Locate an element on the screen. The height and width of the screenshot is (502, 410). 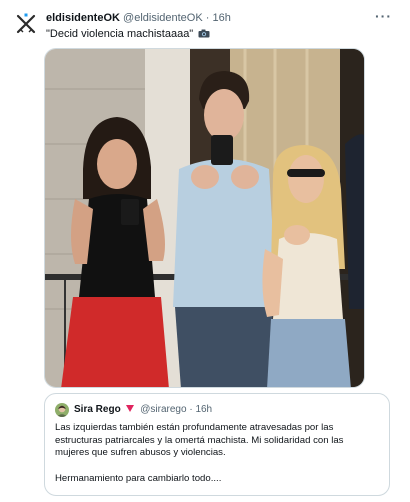
quoted-author-handle: @sirarego is located at coordinates (163, 409).